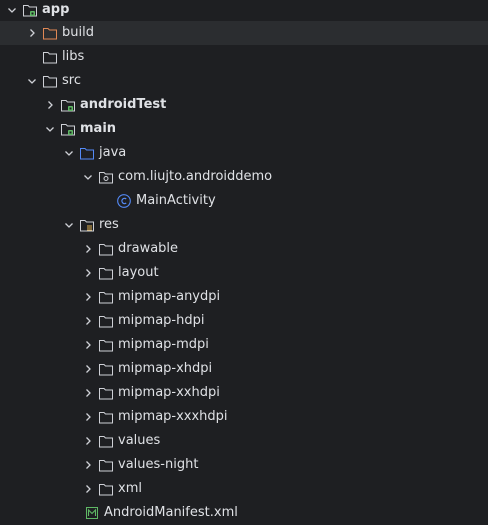 The image size is (488, 525). I want to click on tree-node-res: res, so click(244, 225).